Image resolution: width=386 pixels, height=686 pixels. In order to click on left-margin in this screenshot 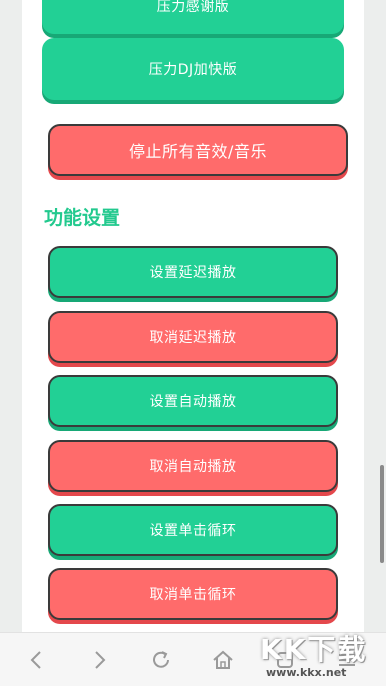, I will do `click(11, 316)`.